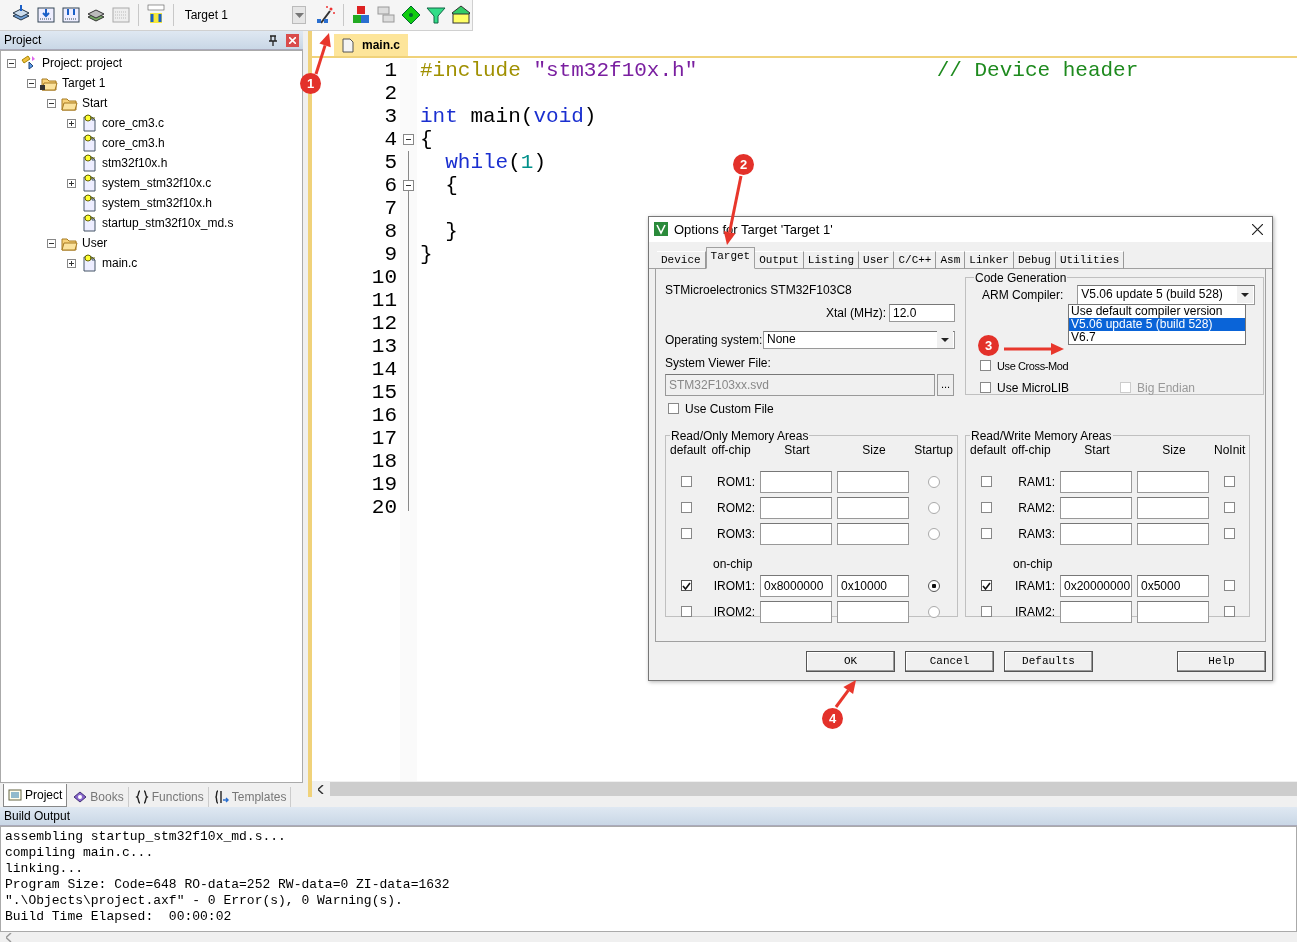 The image size is (1297, 942). What do you see at coordinates (411, 15) in the screenshot?
I see `diamond-icon` at bounding box center [411, 15].